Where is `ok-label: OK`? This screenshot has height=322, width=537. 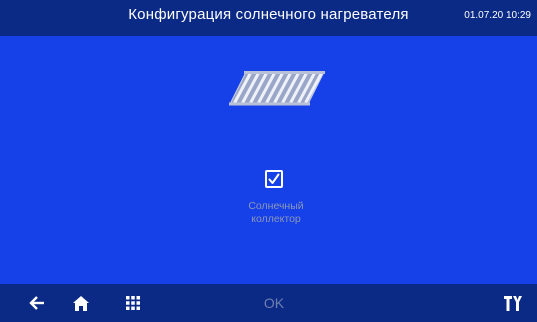 ok-label: OK is located at coordinates (274, 303).